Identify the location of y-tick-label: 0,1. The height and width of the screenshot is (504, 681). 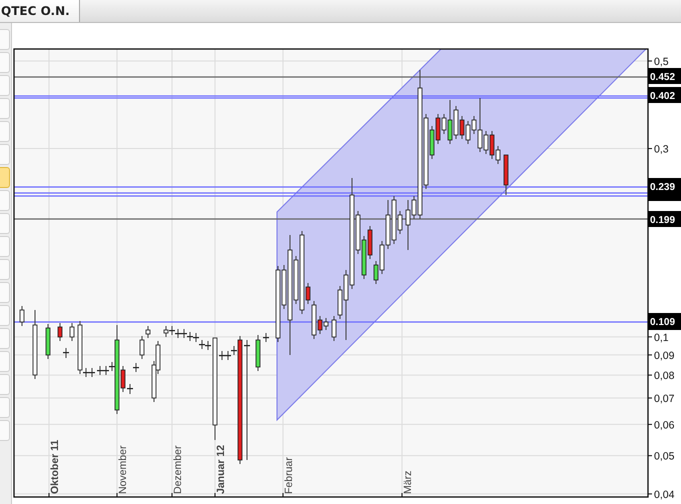
(661, 338).